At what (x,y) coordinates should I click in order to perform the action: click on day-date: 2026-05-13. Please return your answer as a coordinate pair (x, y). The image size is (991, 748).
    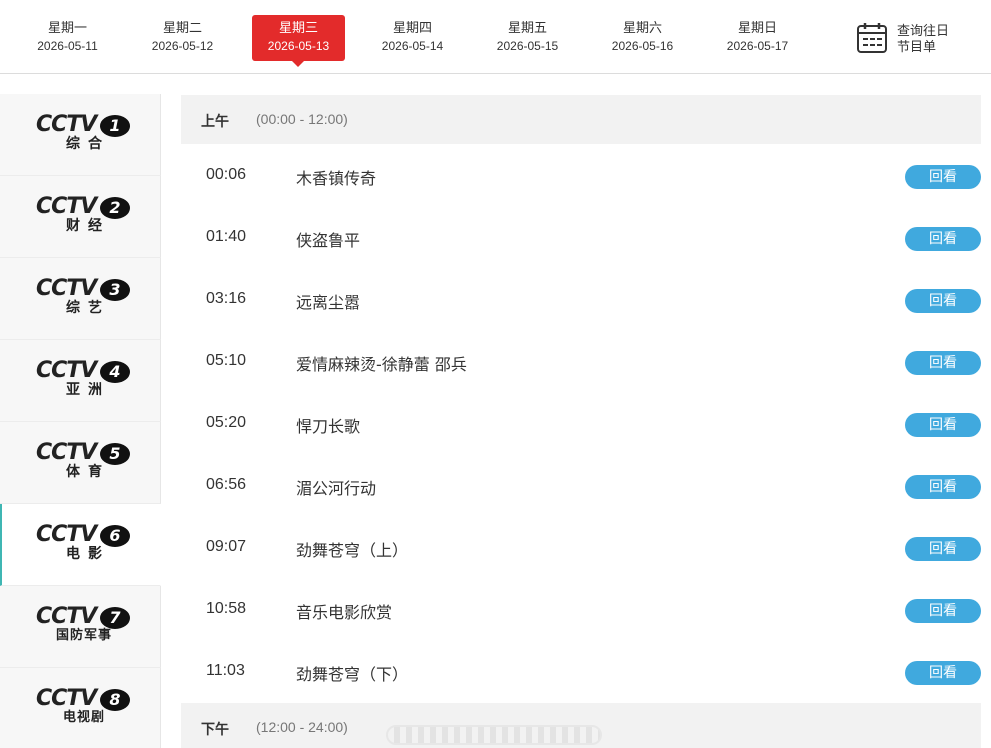
    Looking at the image, I should click on (298, 46).